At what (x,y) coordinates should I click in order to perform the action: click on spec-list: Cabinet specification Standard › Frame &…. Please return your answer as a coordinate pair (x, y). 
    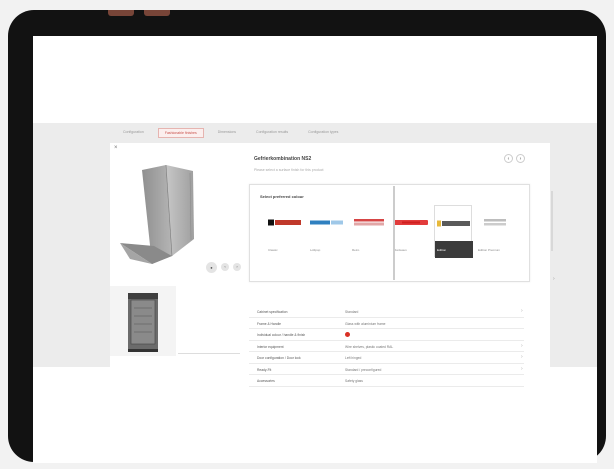
    Looking at the image, I should click on (386, 346).